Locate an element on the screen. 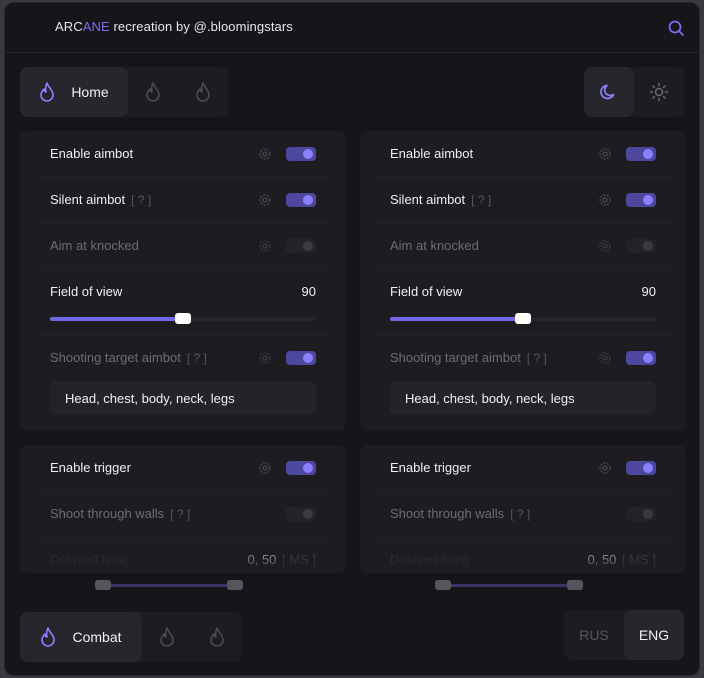 This screenshot has width=704, height=678. tab-home-label: Home is located at coordinates (90, 92).